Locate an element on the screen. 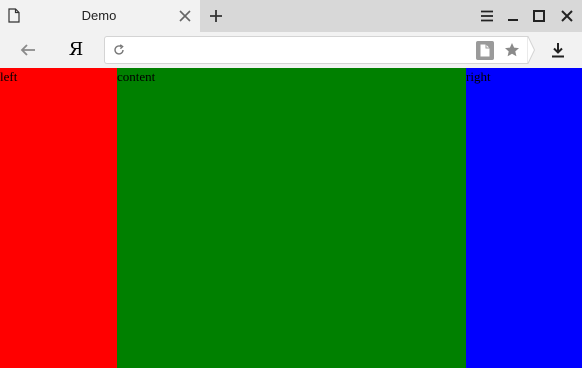 The width and height of the screenshot is (582, 377). download-icon is located at coordinates (558, 50).